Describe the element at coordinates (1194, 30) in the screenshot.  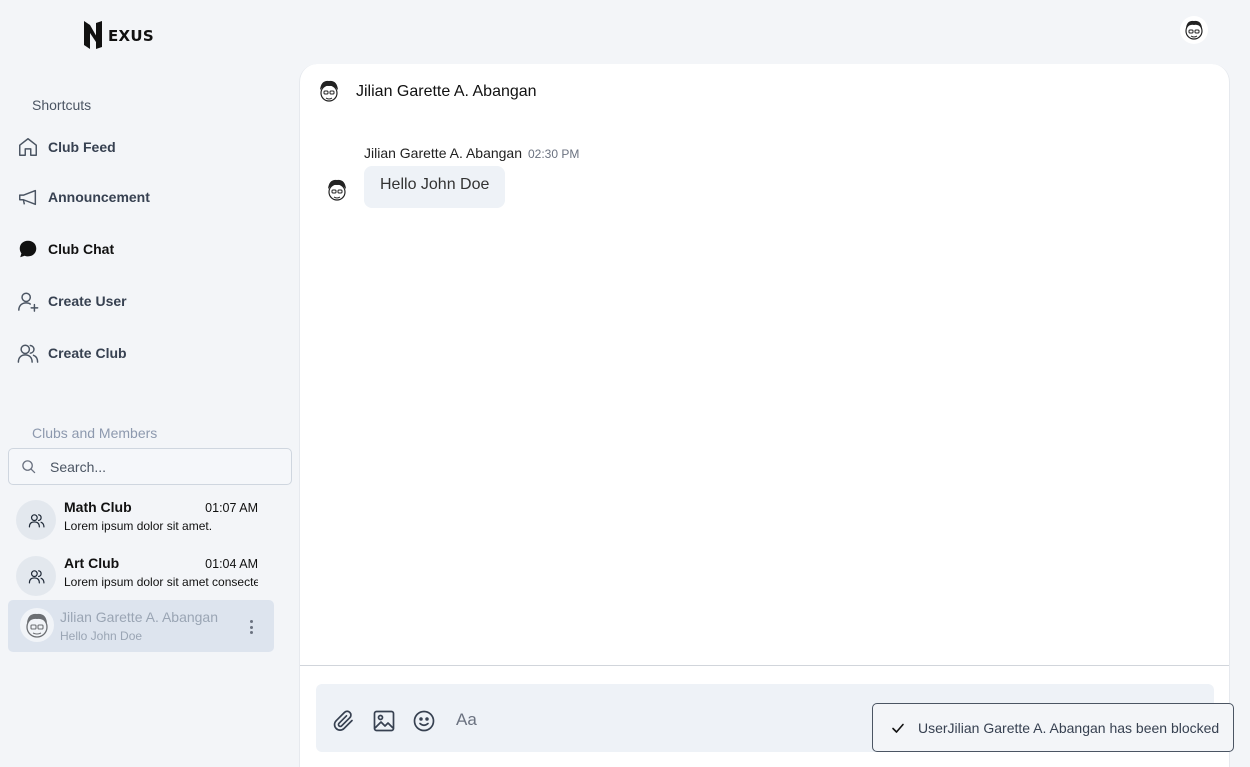
I see `current-user-avatar` at that location.